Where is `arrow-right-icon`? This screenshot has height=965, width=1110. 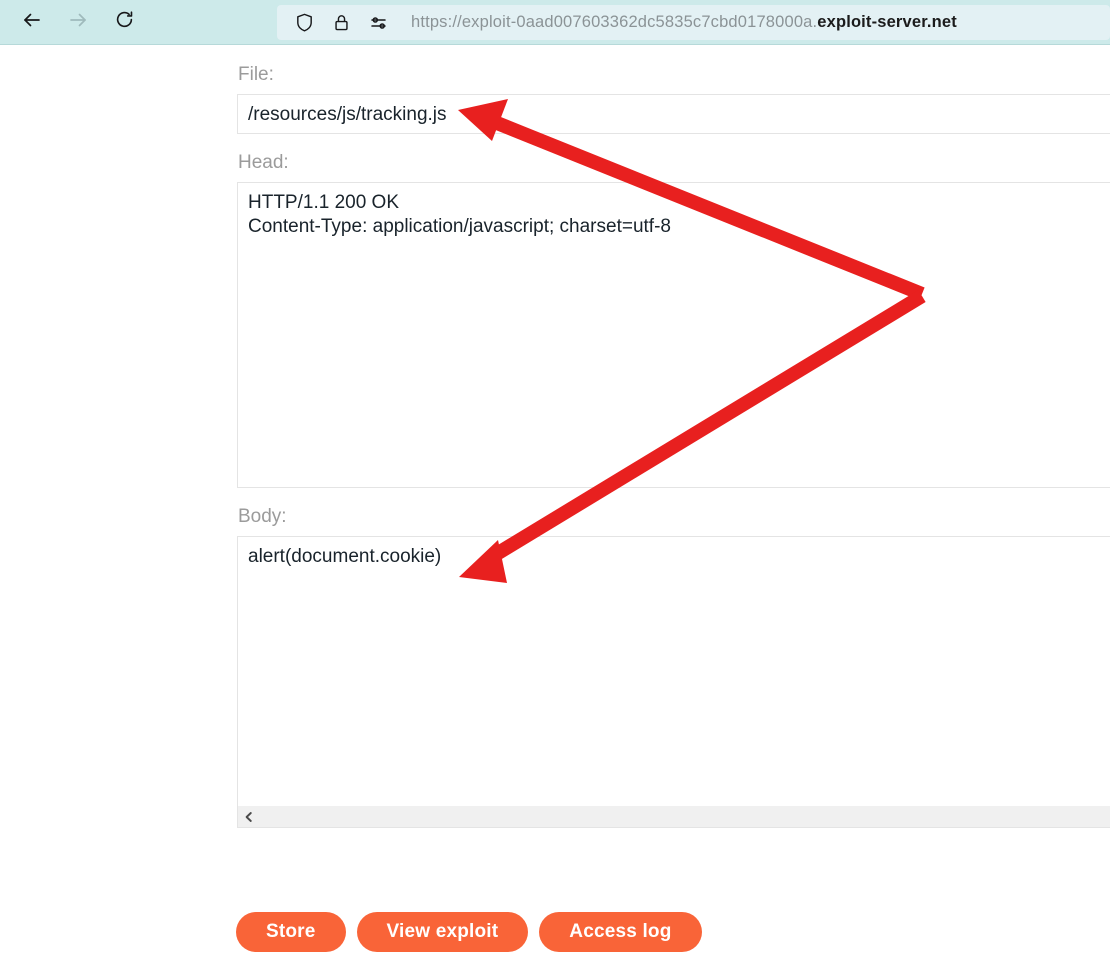 arrow-right-icon is located at coordinates (78, 22).